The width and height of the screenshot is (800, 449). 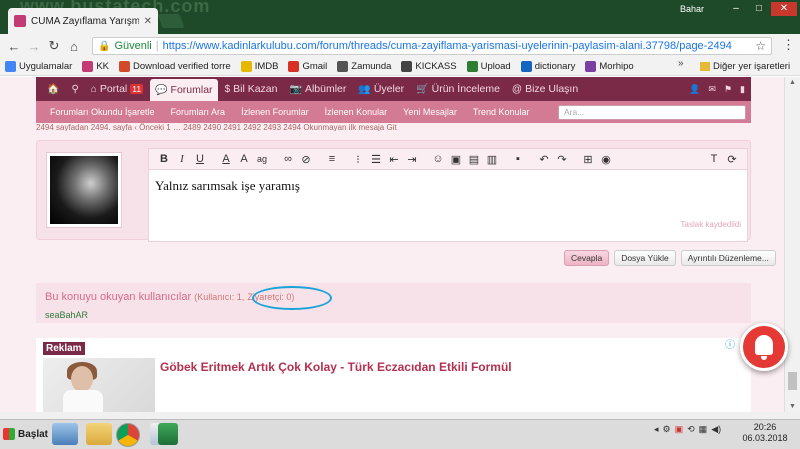 What do you see at coordinates (66, 315) in the screenshot?
I see `viewer-username: seaBahAR` at bounding box center [66, 315].